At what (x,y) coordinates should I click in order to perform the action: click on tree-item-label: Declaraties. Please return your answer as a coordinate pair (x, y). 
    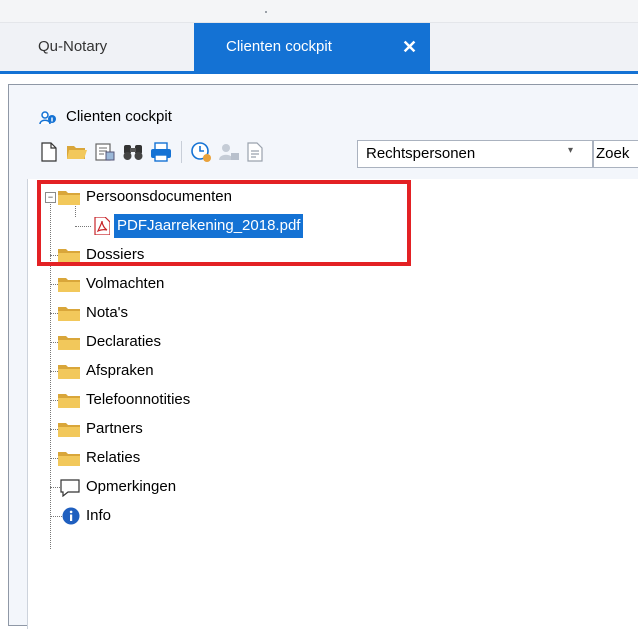
    Looking at the image, I should click on (124, 341).